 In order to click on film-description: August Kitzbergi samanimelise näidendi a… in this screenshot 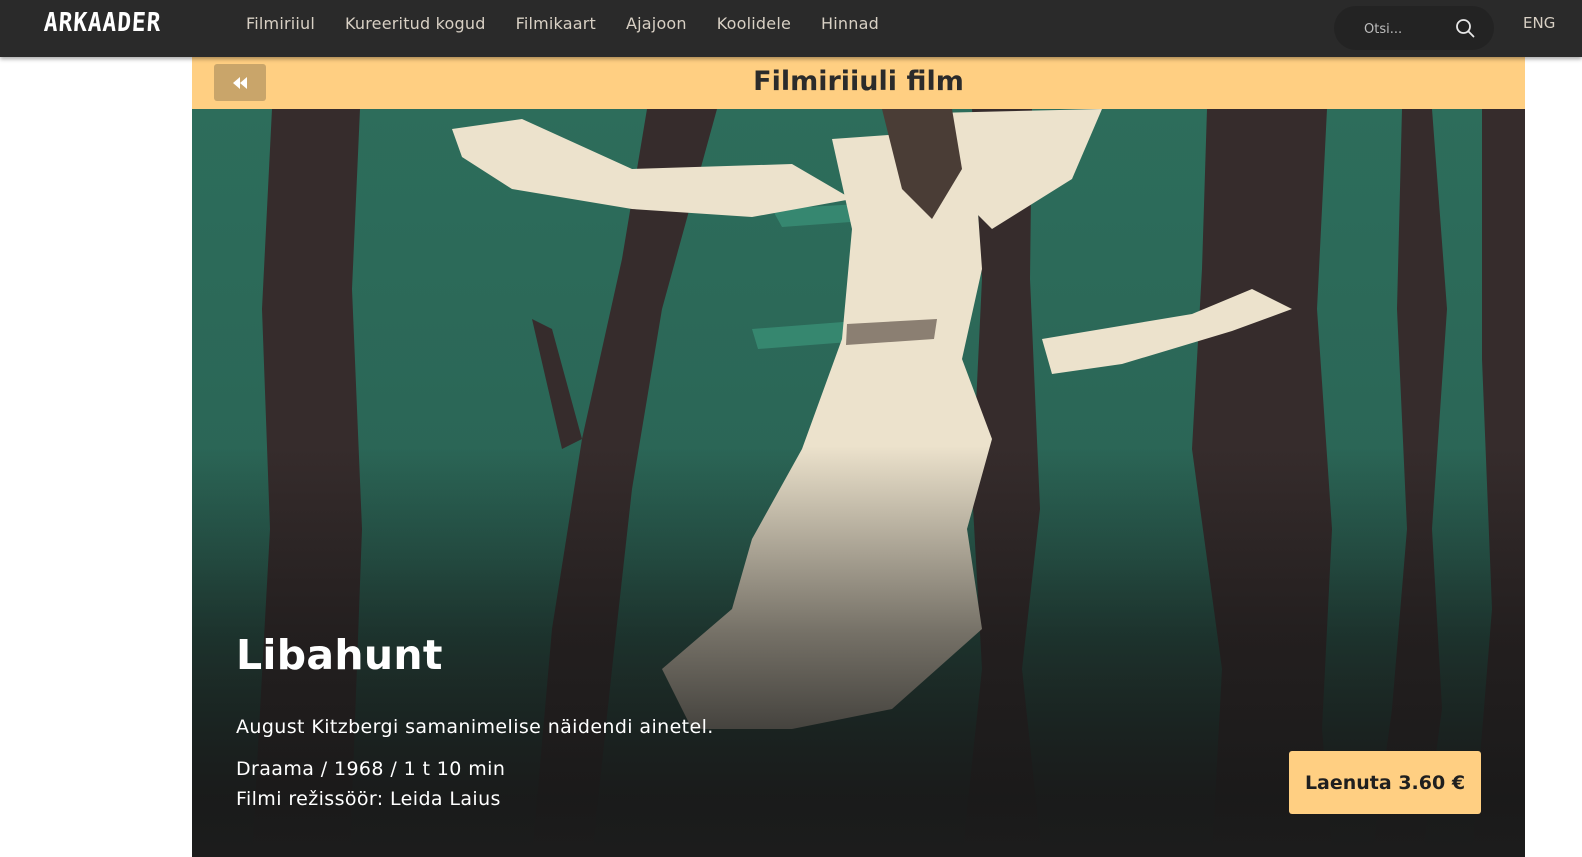, I will do `click(475, 727)`.